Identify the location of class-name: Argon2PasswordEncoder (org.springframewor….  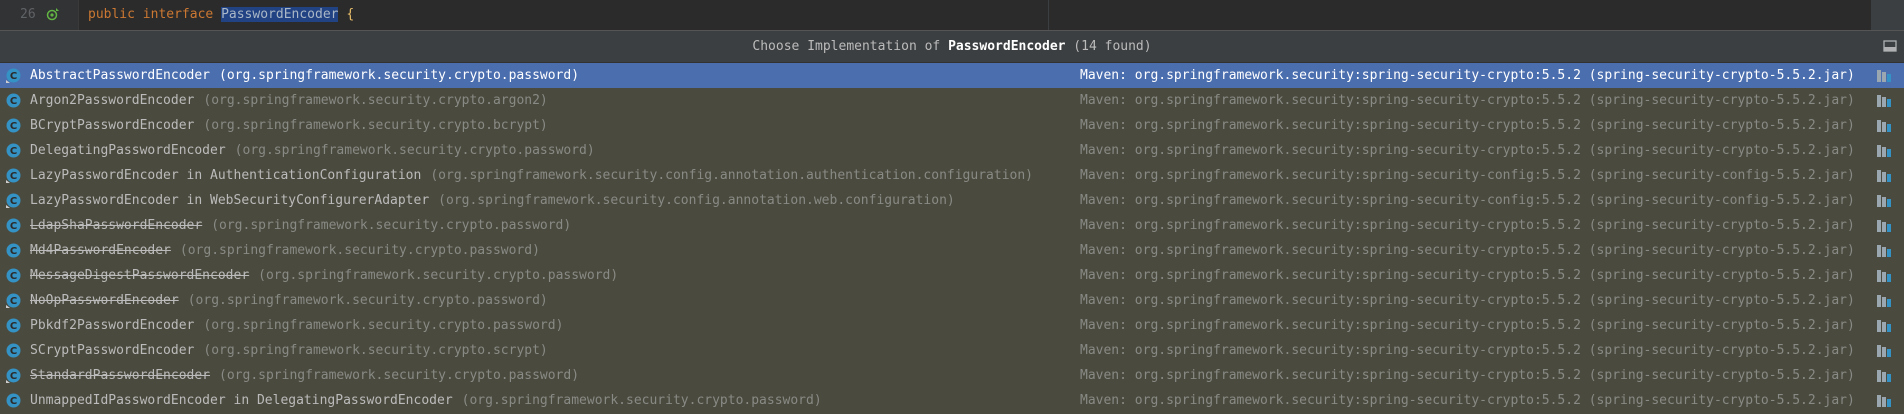
(289, 100).